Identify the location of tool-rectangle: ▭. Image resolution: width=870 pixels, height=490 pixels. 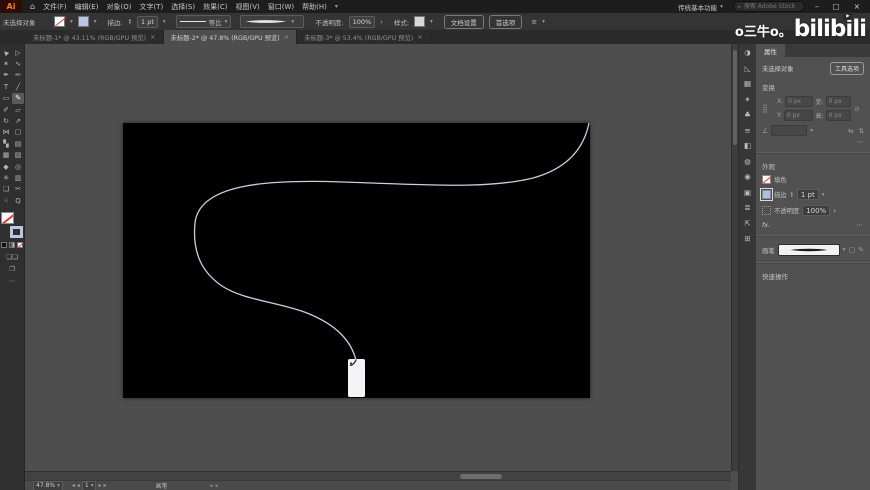
(6, 98).